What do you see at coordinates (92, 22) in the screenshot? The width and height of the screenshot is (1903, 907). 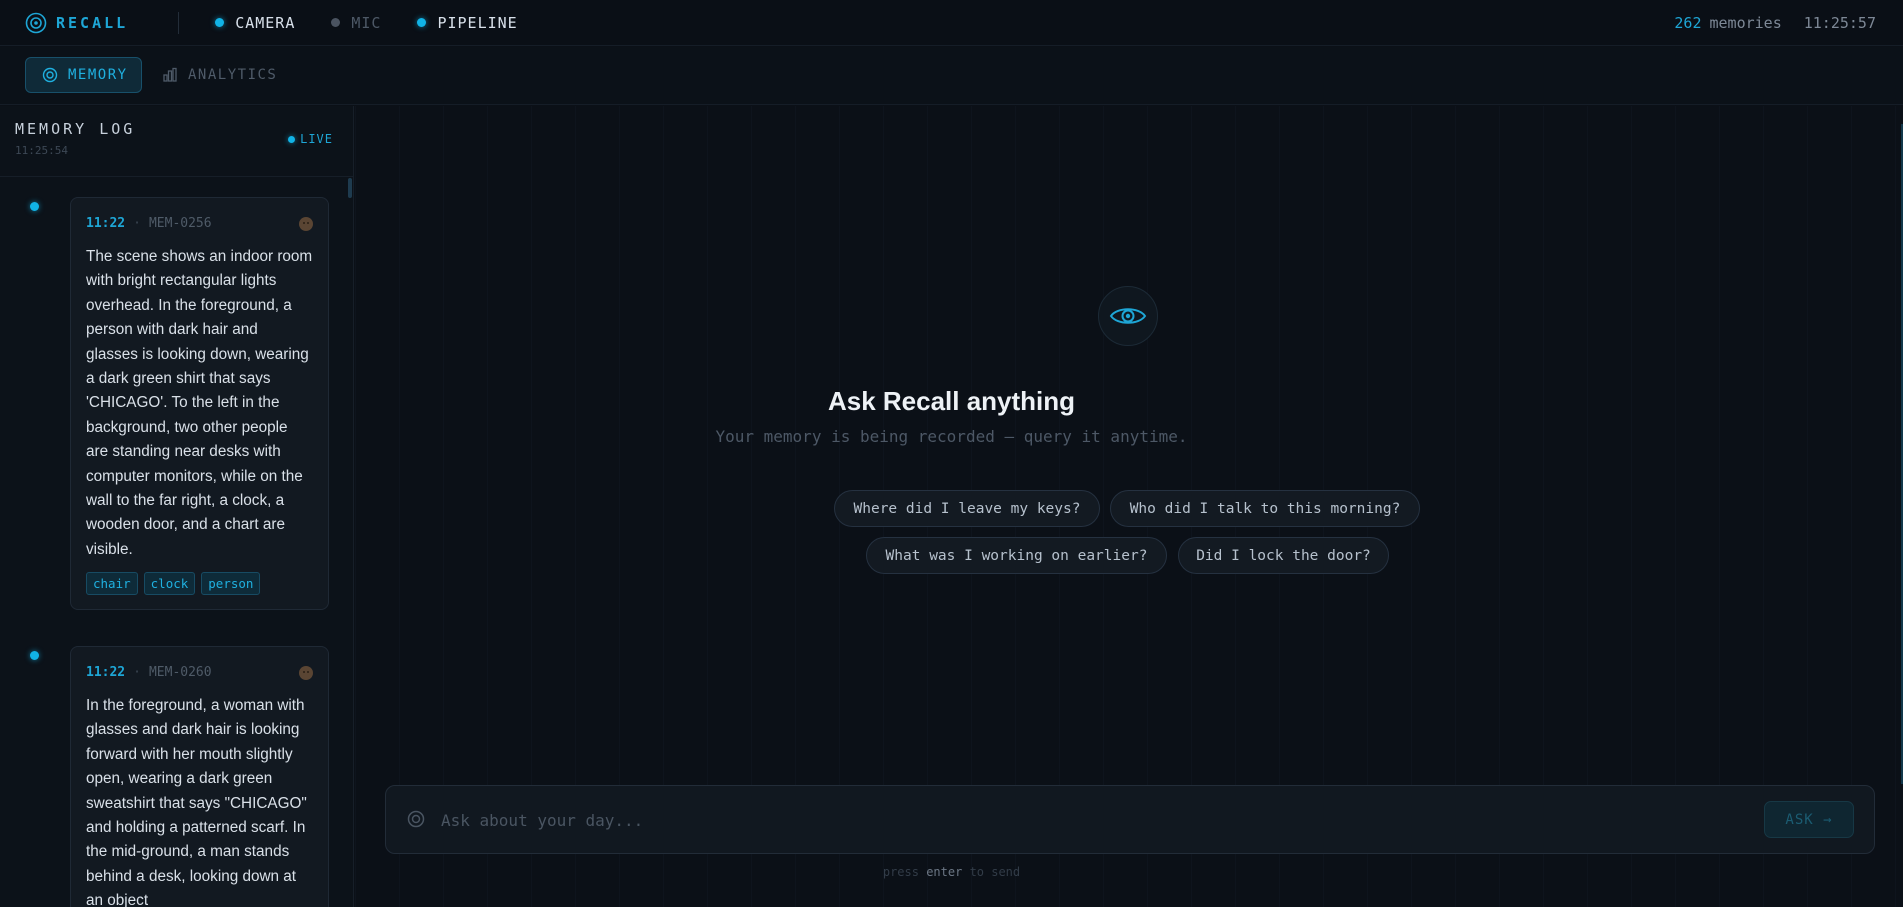 I see `app-name: RECALL` at bounding box center [92, 22].